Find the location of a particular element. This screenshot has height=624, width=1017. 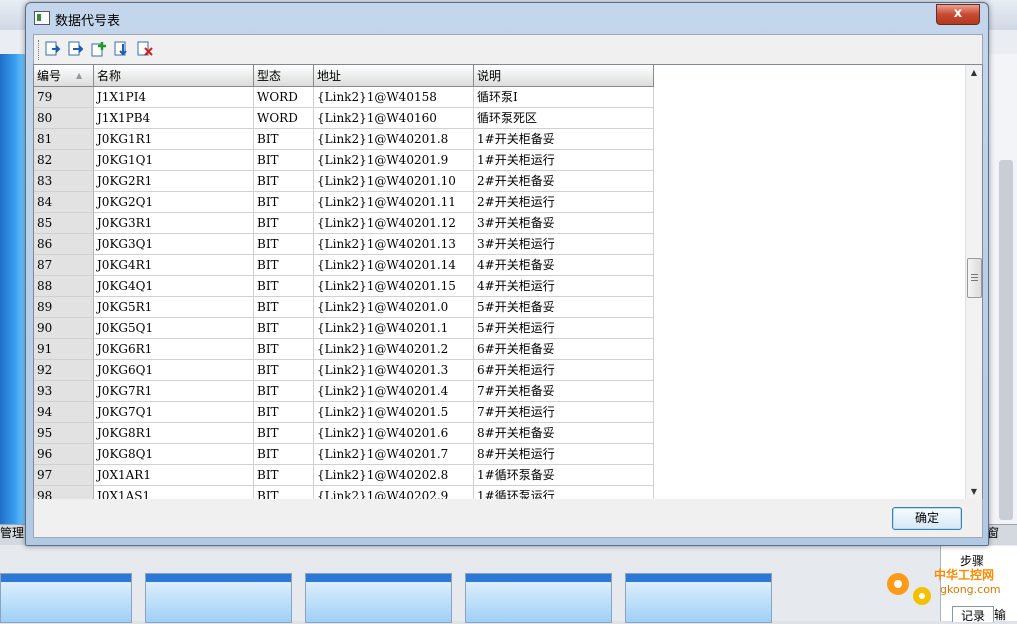

table-row: 91 J0KG6R1 BIT {Link2}1@W40201.2 6#开关柜备妥 is located at coordinates (344, 349).